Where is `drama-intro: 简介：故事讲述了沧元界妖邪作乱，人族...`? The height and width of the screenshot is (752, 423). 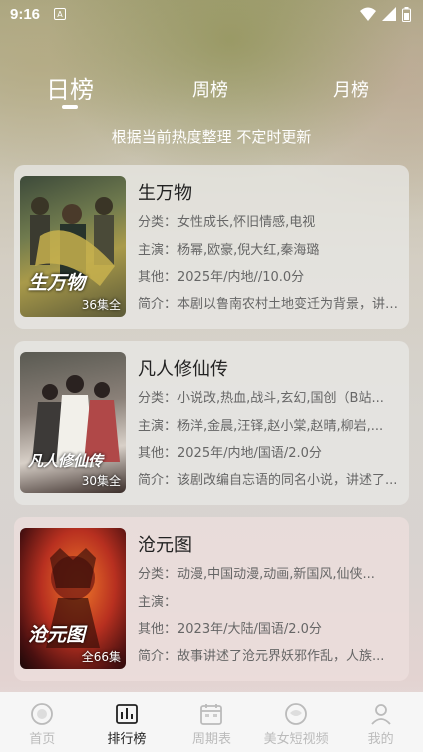
drama-intro: 简介：故事讲述了沧元界妖邪作乱，人族... is located at coordinates (261, 656).